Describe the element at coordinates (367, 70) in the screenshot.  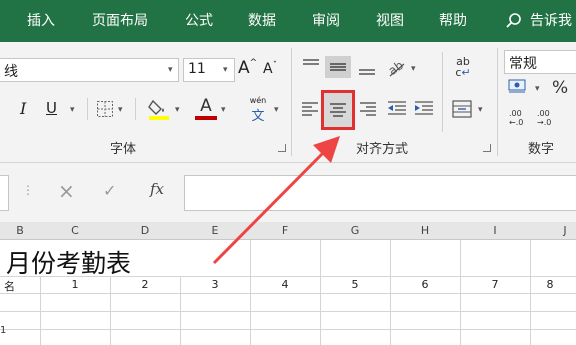
I see `align-bottom-icon` at that location.